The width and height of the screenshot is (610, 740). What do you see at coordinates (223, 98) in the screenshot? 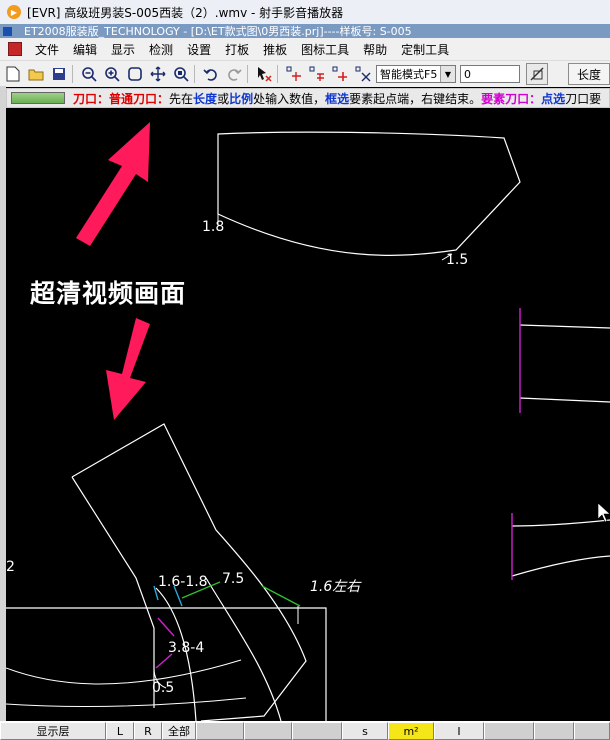
I see `hint-seg: 或` at bounding box center [223, 98].